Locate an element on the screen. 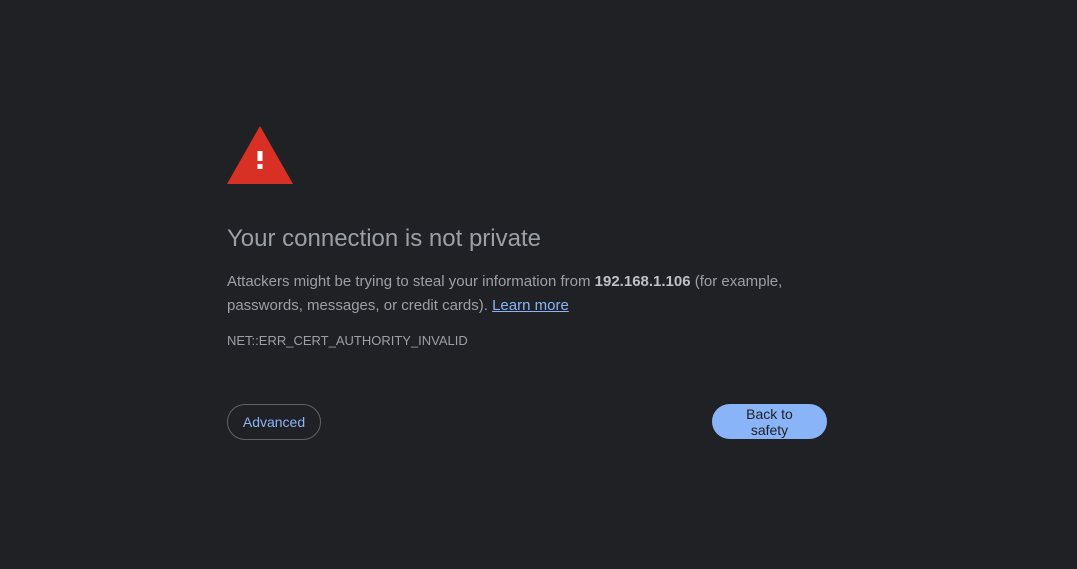 This screenshot has height=569, width=1077. back-to-safety-button: Back to safety is located at coordinates (769, 421).